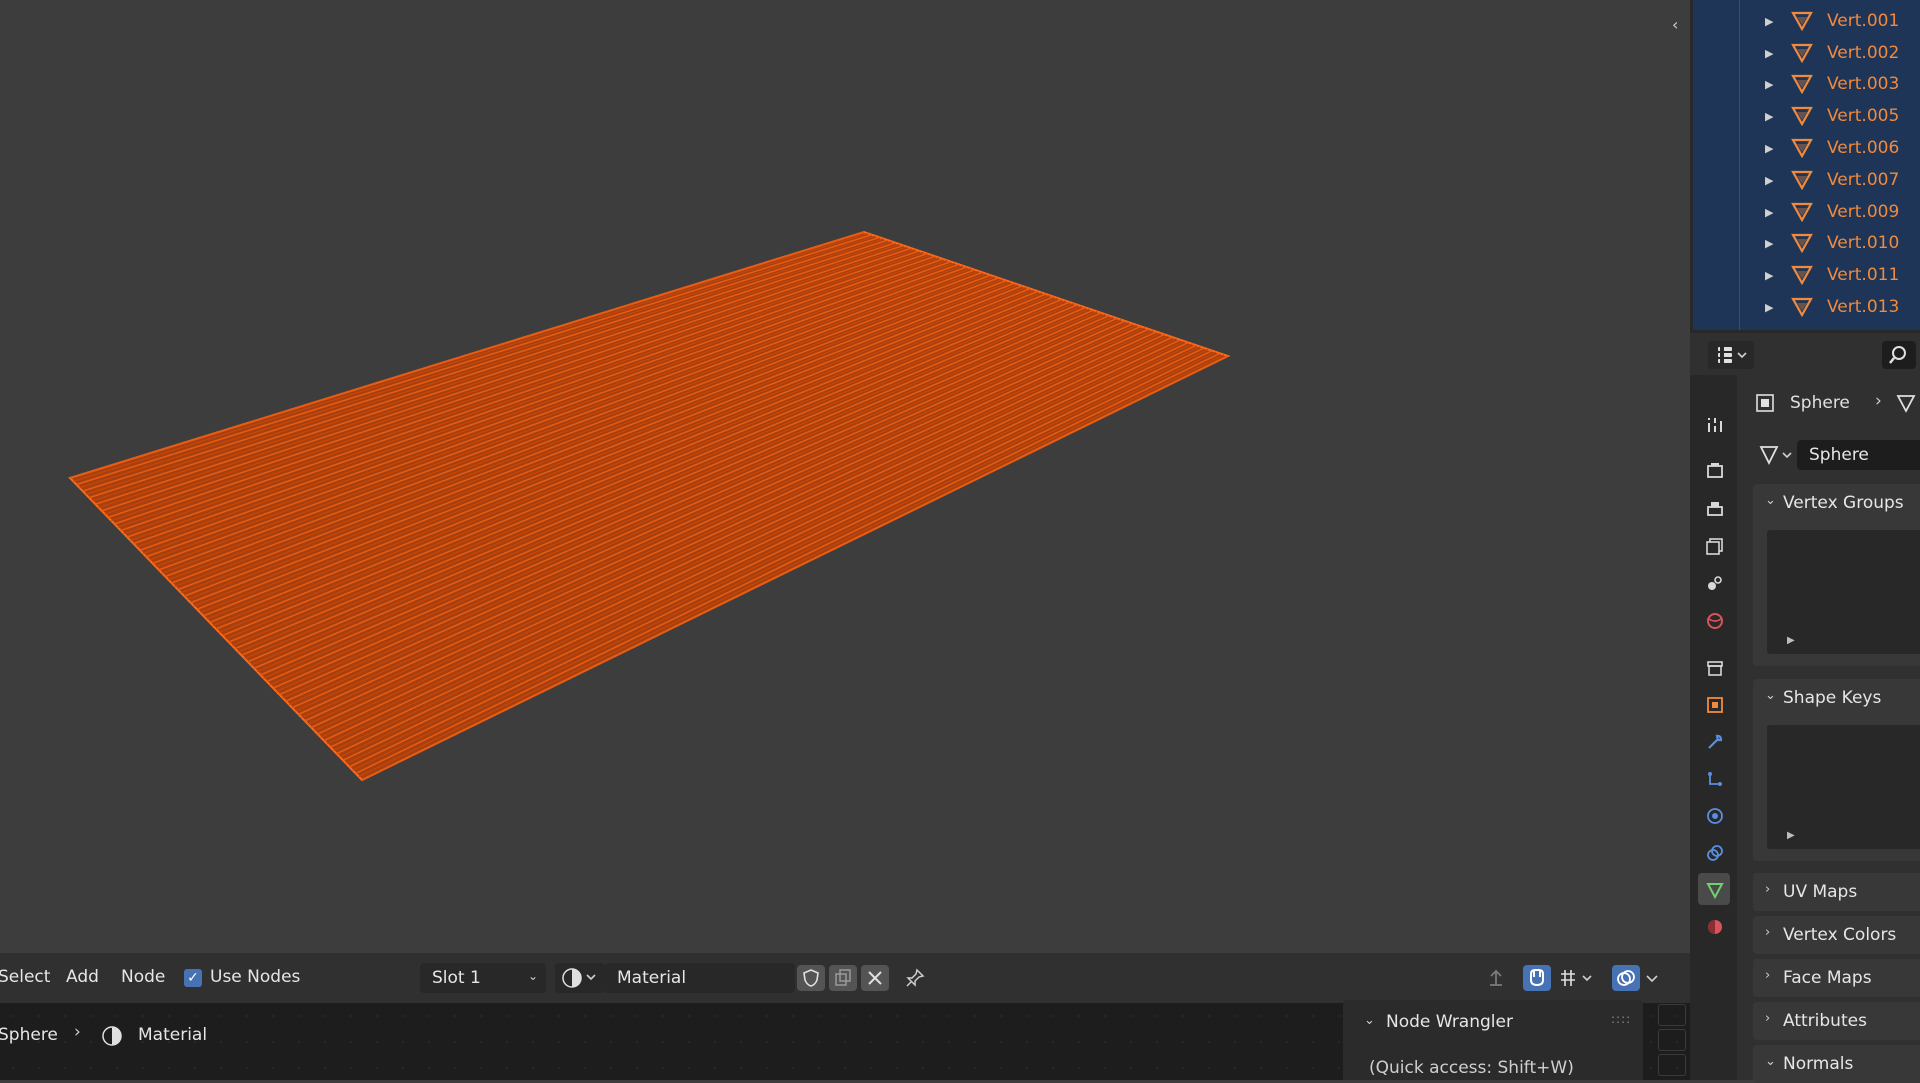 The image size is (1920, 1083). What do you see at coordinates (1899, 355) in the screenshot?
I see `search-icon` at bounding box center [1899, 355].